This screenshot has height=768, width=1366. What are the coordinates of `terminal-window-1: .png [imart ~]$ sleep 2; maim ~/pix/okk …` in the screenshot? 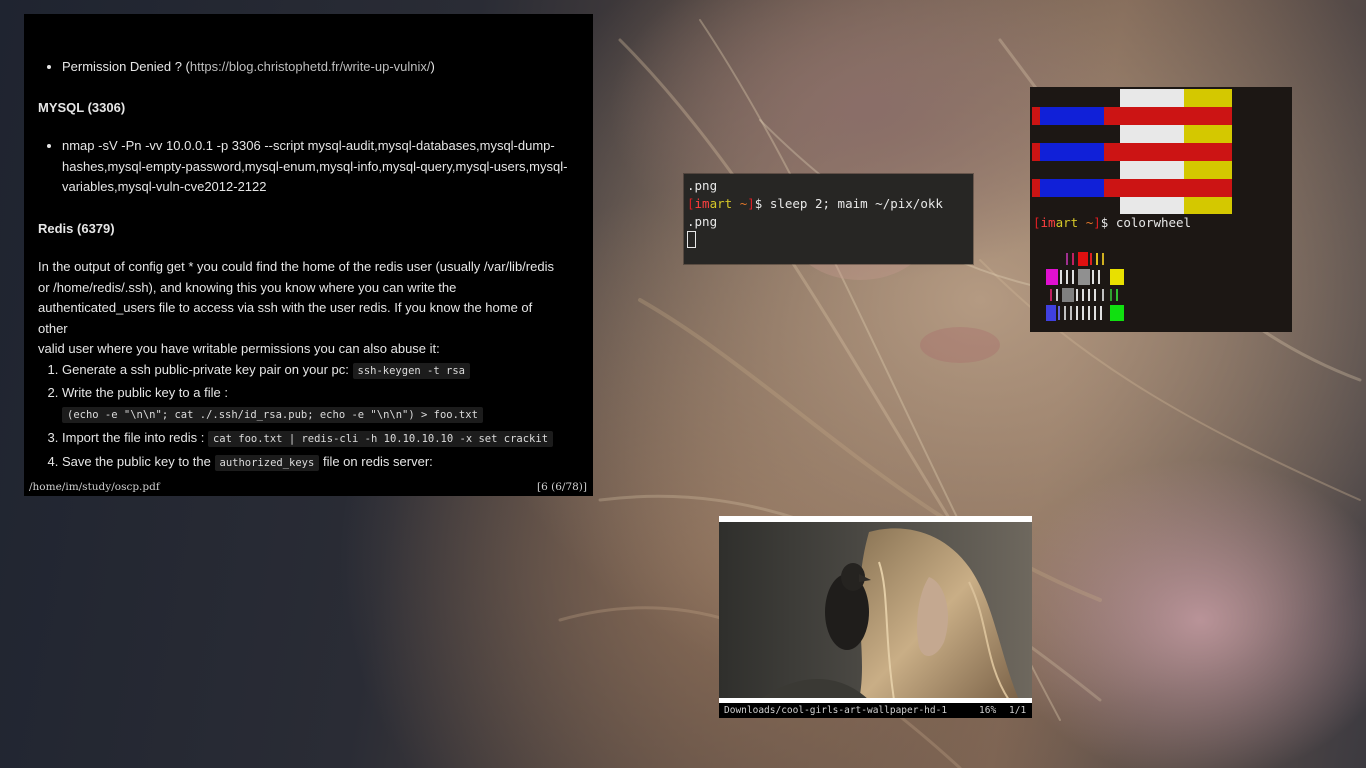 It's located at (828, 219).